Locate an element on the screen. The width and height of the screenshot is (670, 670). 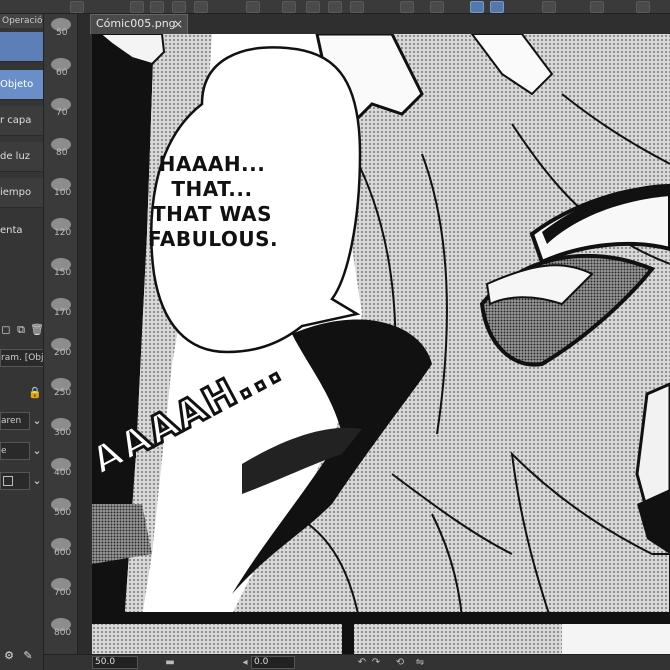
speech-bubble-text: HAAAH... THAT... THAT WAS FABULOUS. is located at coordinates (213, 202).